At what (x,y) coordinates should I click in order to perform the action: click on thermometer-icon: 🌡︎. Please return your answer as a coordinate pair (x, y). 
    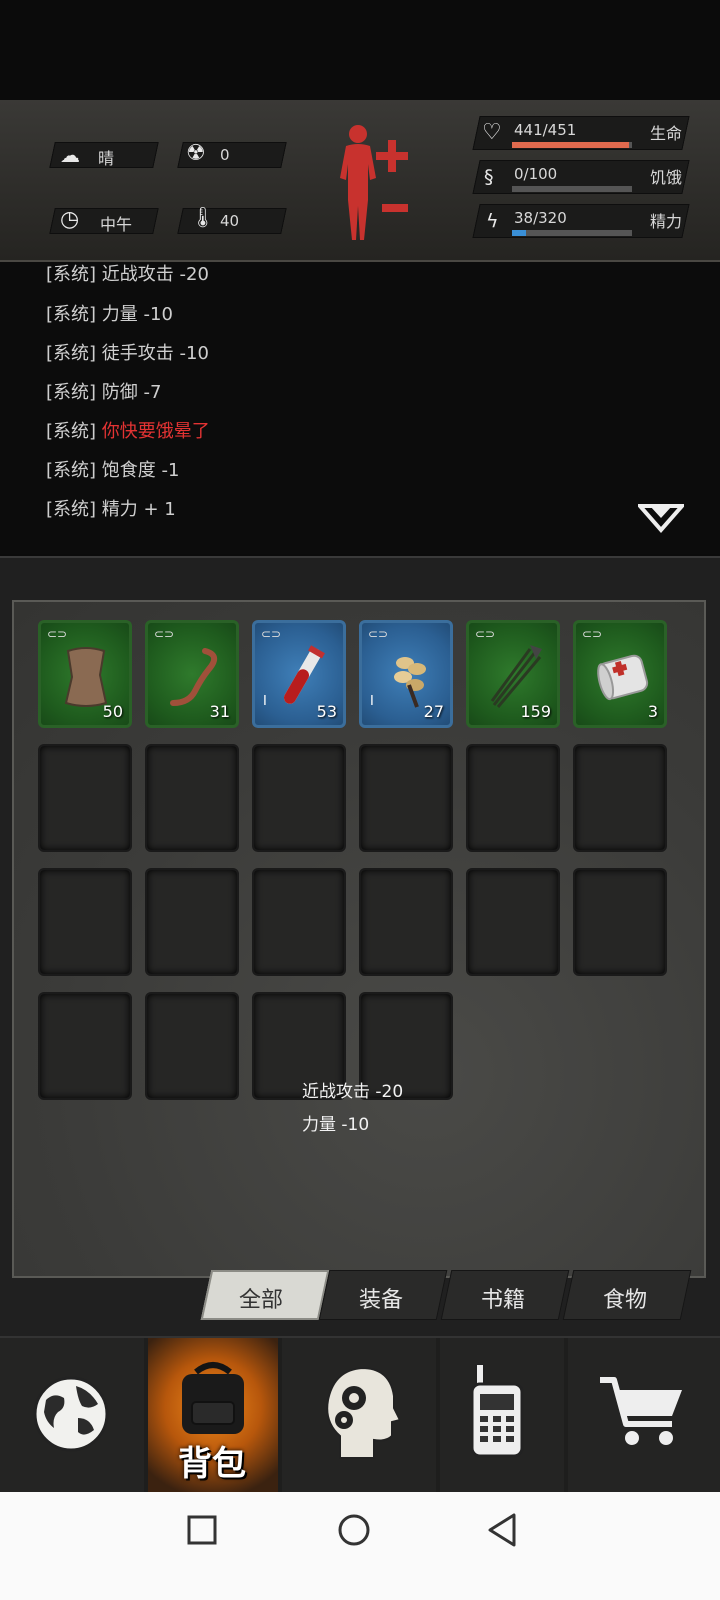
    Looking at the image, I should click on (203, 217).